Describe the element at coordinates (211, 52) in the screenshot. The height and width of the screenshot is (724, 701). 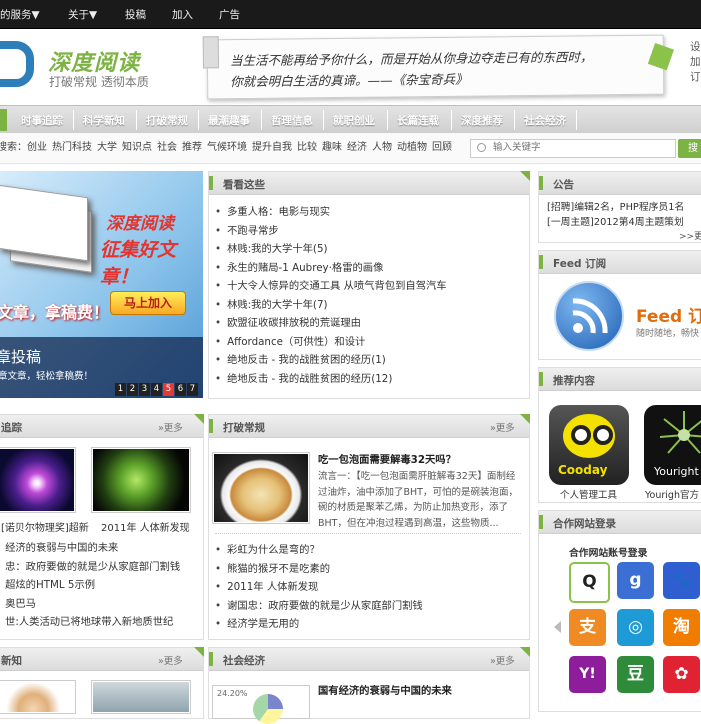
I see `tape-icon` at that location.